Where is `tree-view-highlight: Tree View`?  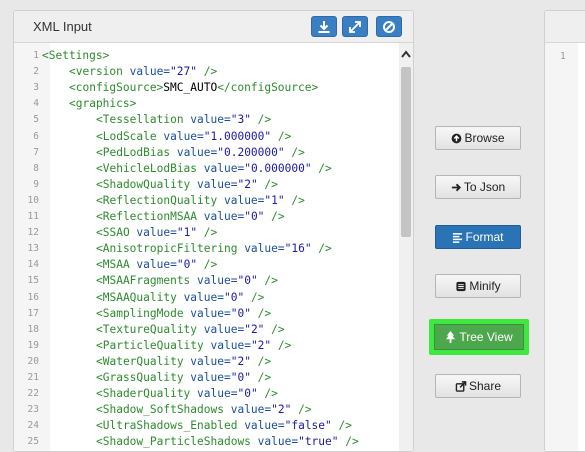
tree-view-highlight: Tree View is located at coordinates (479, 337).